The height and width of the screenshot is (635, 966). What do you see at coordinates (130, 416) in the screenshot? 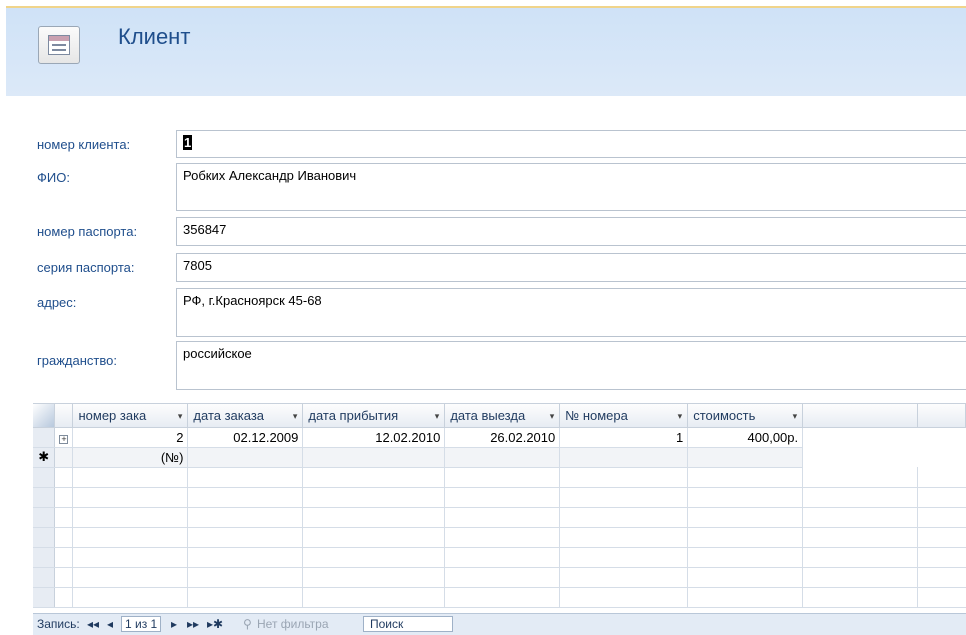
I see `column-order-number: номер зака ▾` at bounding box center [130, 416].